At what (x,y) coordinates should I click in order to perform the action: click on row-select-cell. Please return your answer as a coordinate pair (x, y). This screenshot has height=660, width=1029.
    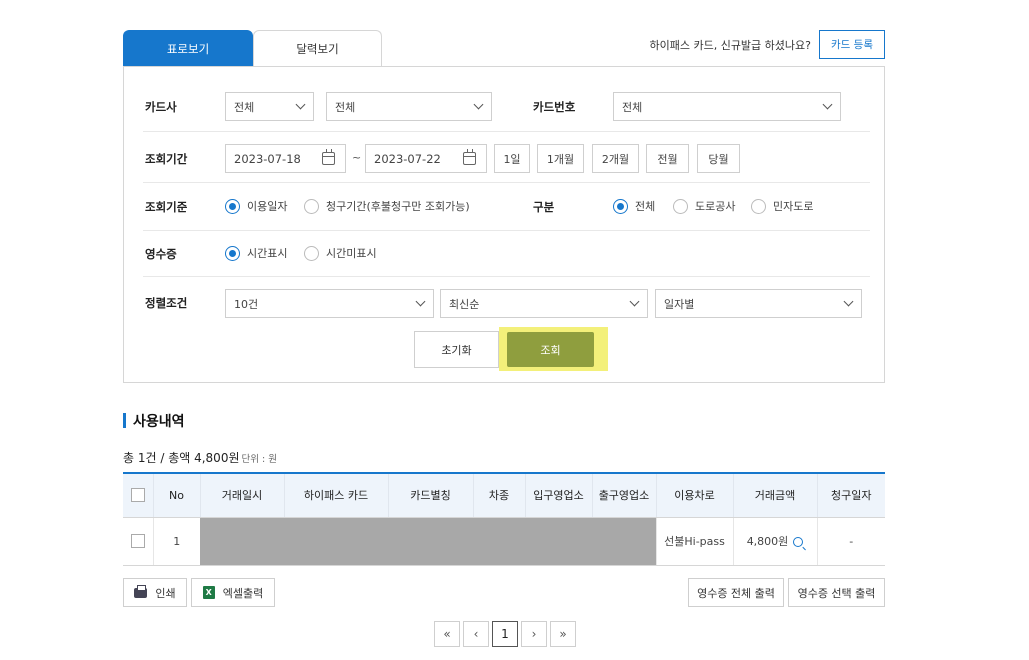
    Looking at the image, I should click on (138, 541).